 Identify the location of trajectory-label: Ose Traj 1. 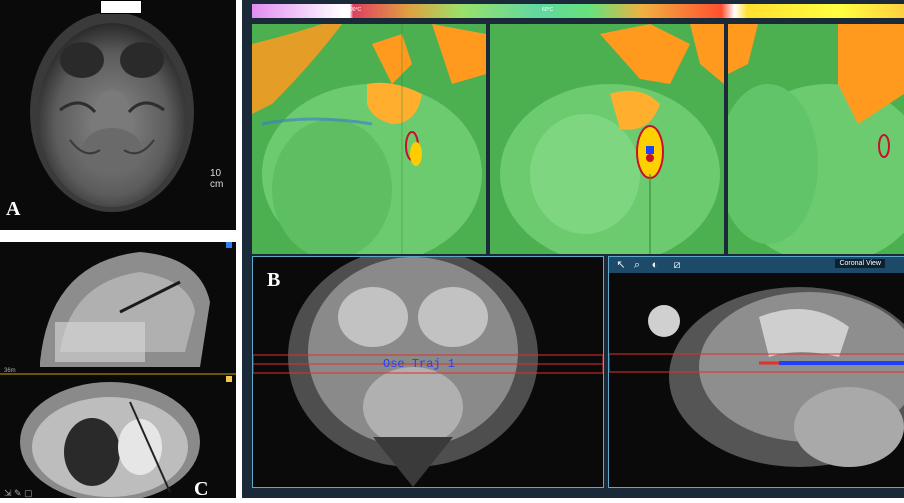
(419, 364).